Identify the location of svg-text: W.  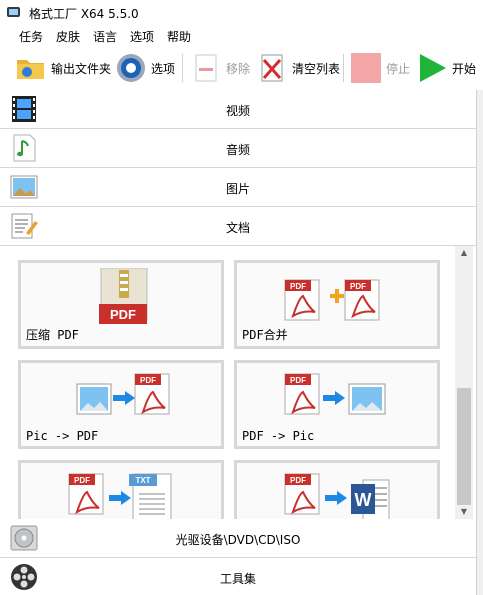
(363, 500).